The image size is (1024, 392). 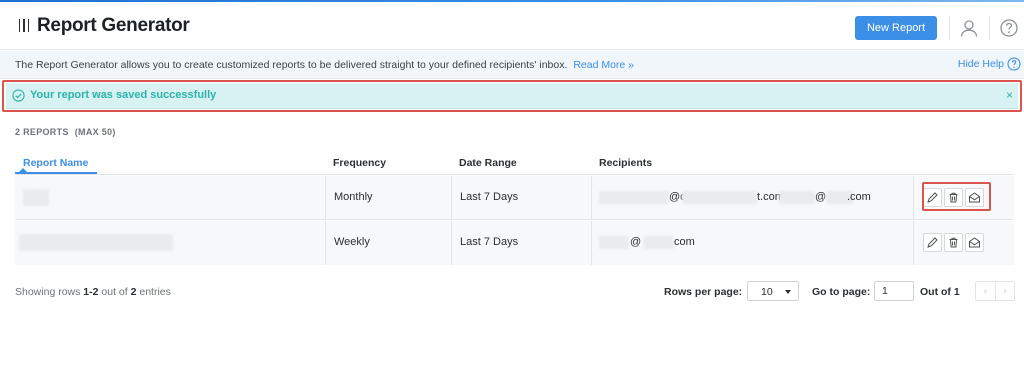 What do you see at coordinates (940, 292) in the screenshot?
I see `out-of-pages: Out of 1` at bounding box center [940, 292].